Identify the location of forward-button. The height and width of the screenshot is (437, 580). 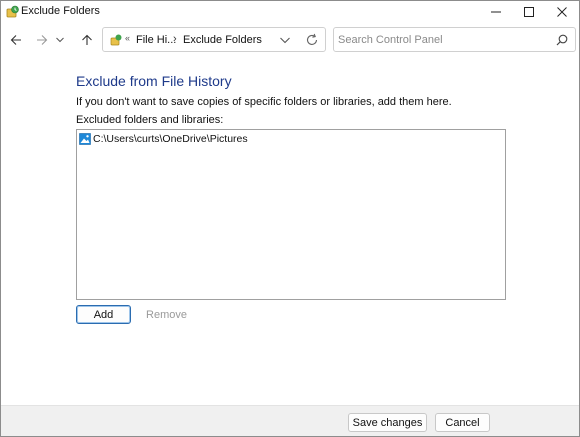
(42, 40).